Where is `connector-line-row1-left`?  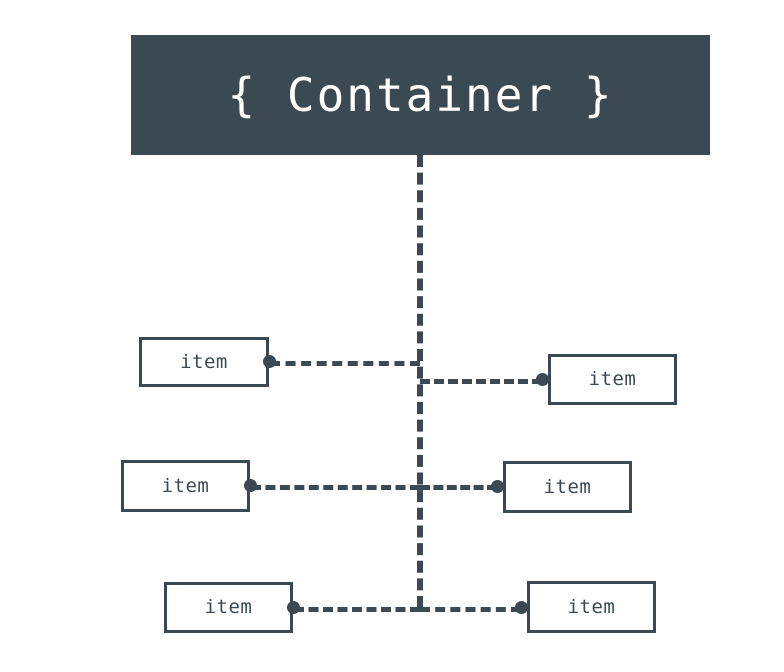
connector-line-row1-left is located at coordinates (345, 363).